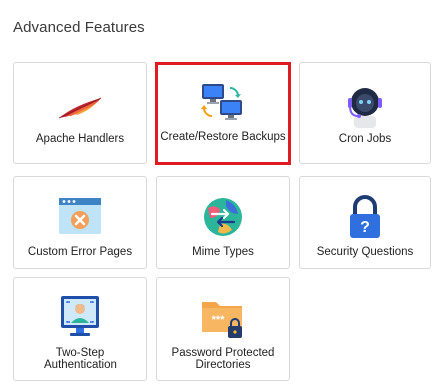  I want to click on backup-computers-icon, so click(223, 103).